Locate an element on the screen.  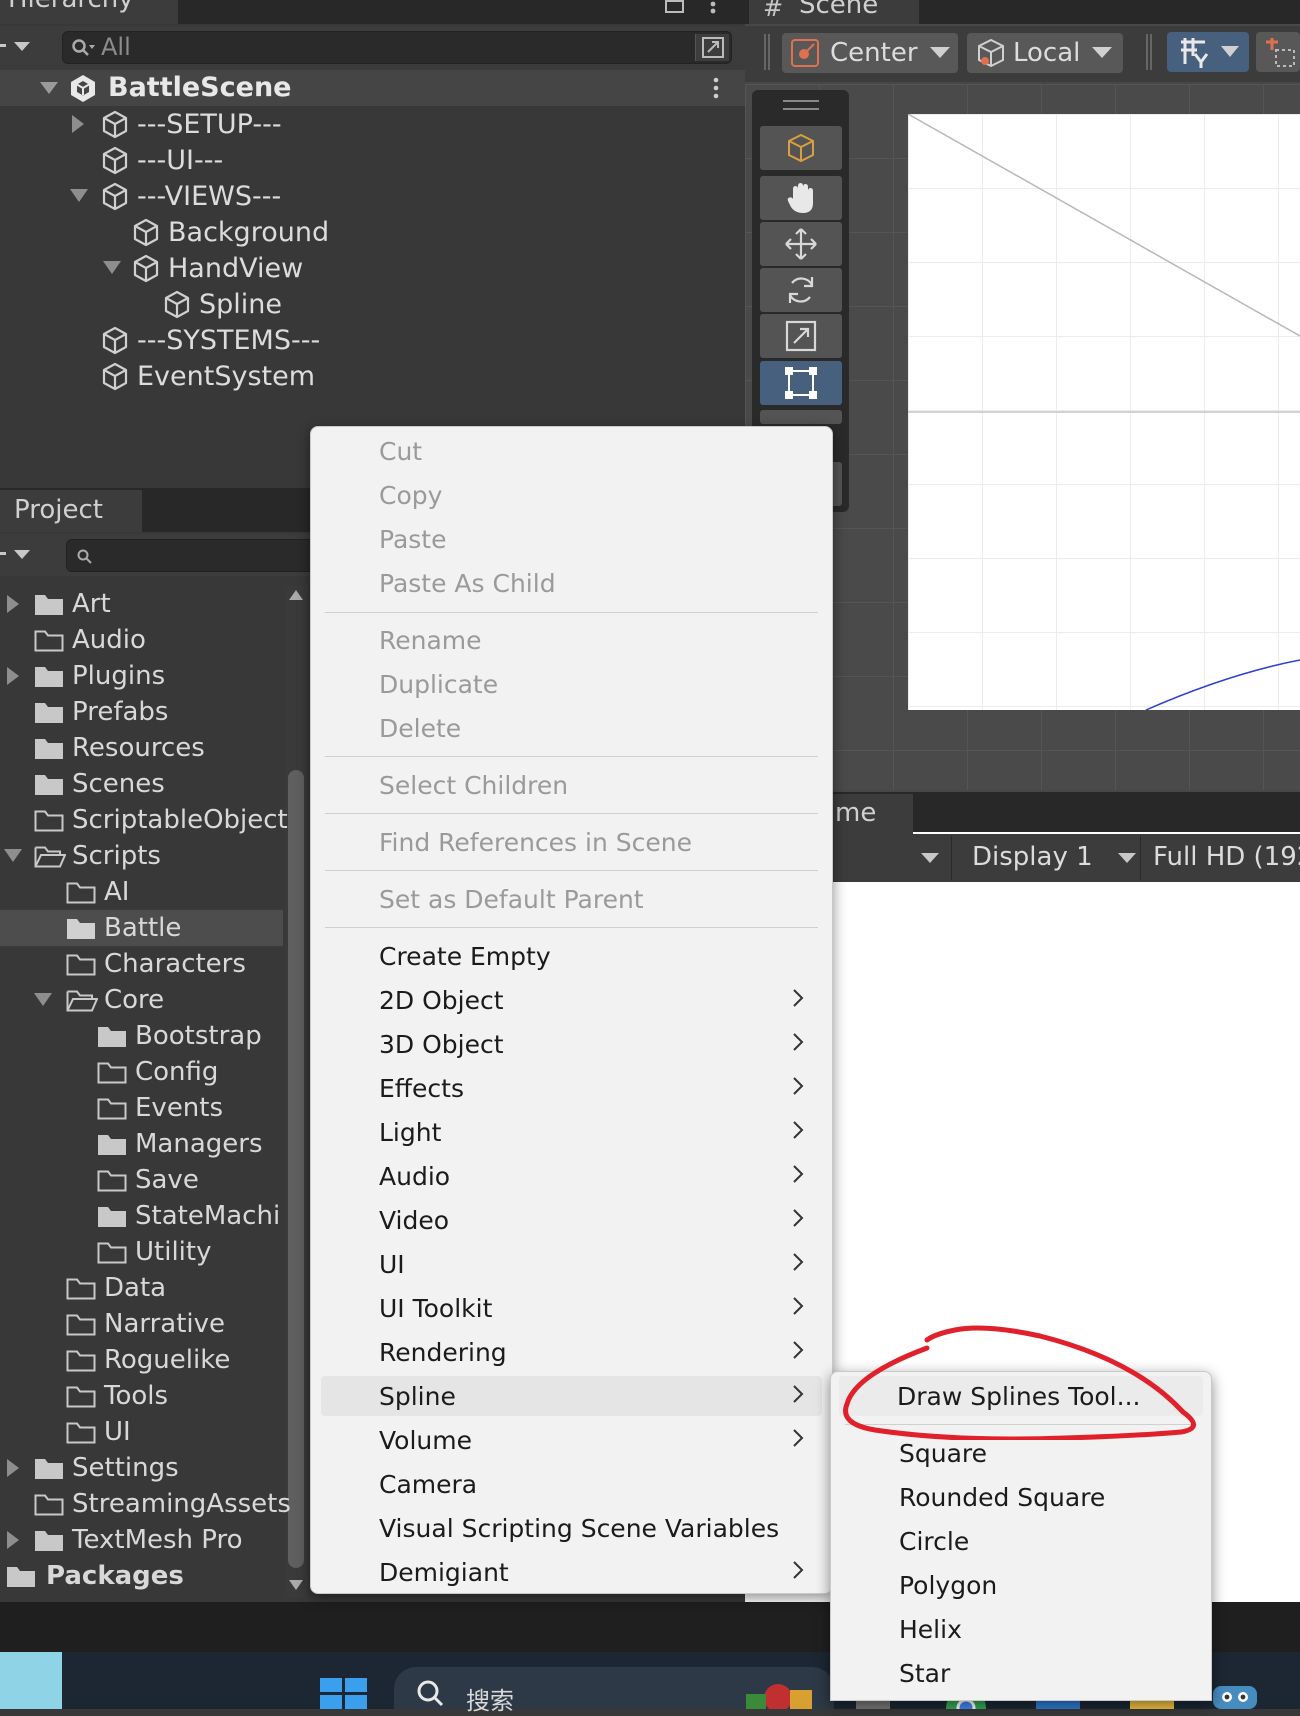
folder-row: Save is located at coordinates (148, 1180).